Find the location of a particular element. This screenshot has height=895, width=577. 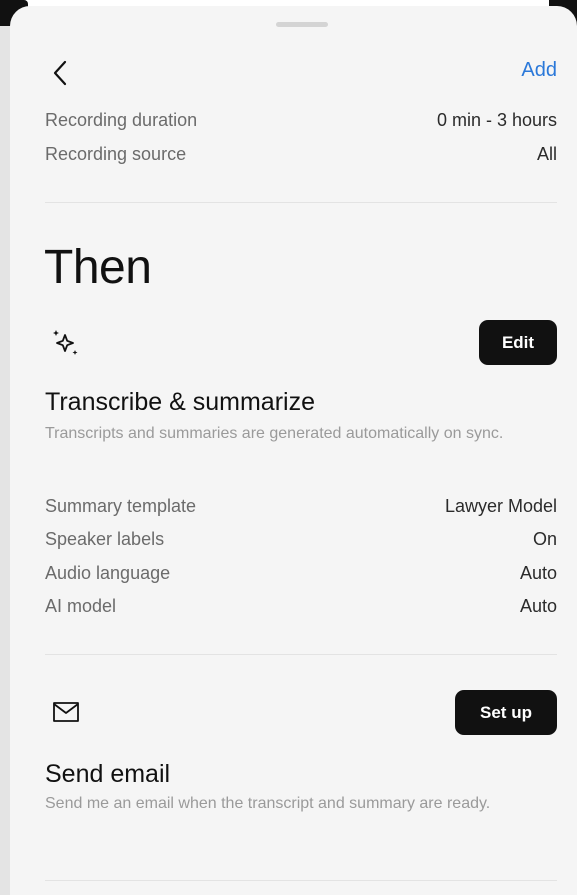

condition-label: Recording duration is located at coordinates (121, 120).